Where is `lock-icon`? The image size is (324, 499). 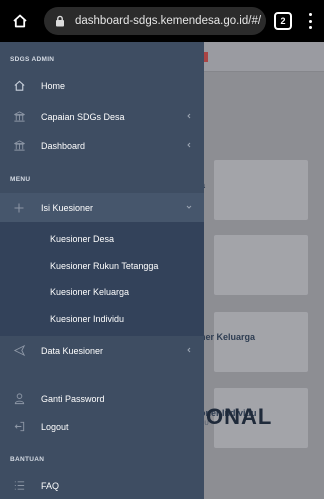 lock-icon is located at coordinates (62, 21).